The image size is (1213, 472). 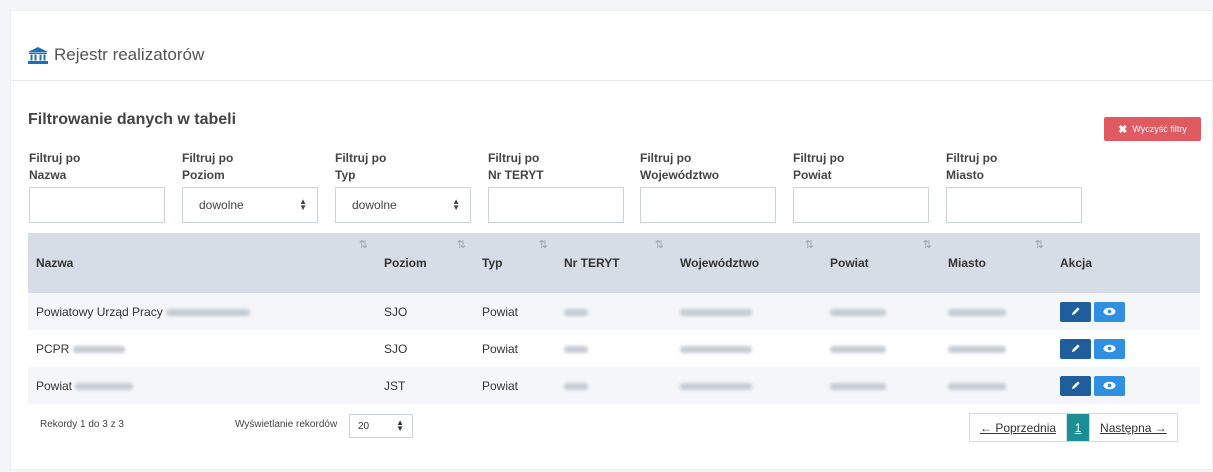 I want to click on page-size-select: 20 ▲ ▼, so click(x=381, y=426).